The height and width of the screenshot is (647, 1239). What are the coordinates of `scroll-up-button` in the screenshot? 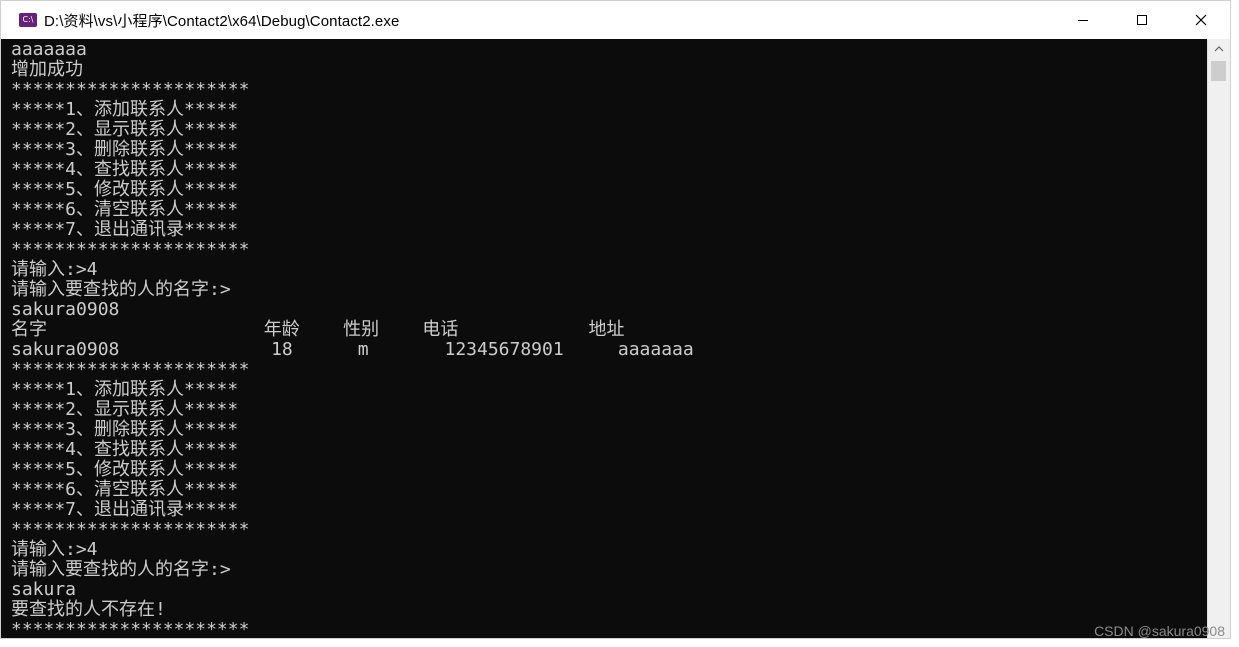 It's located at (1219, 49).